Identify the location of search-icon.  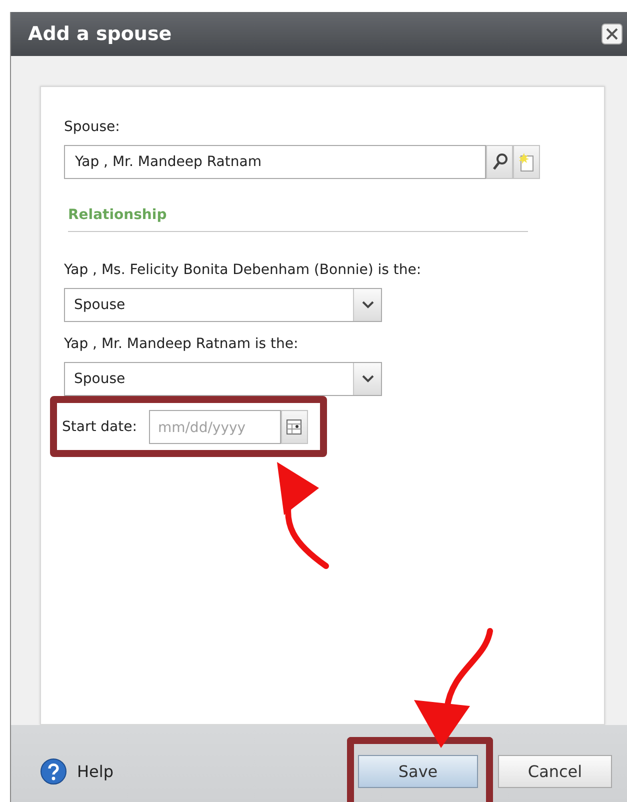
(500, 162).